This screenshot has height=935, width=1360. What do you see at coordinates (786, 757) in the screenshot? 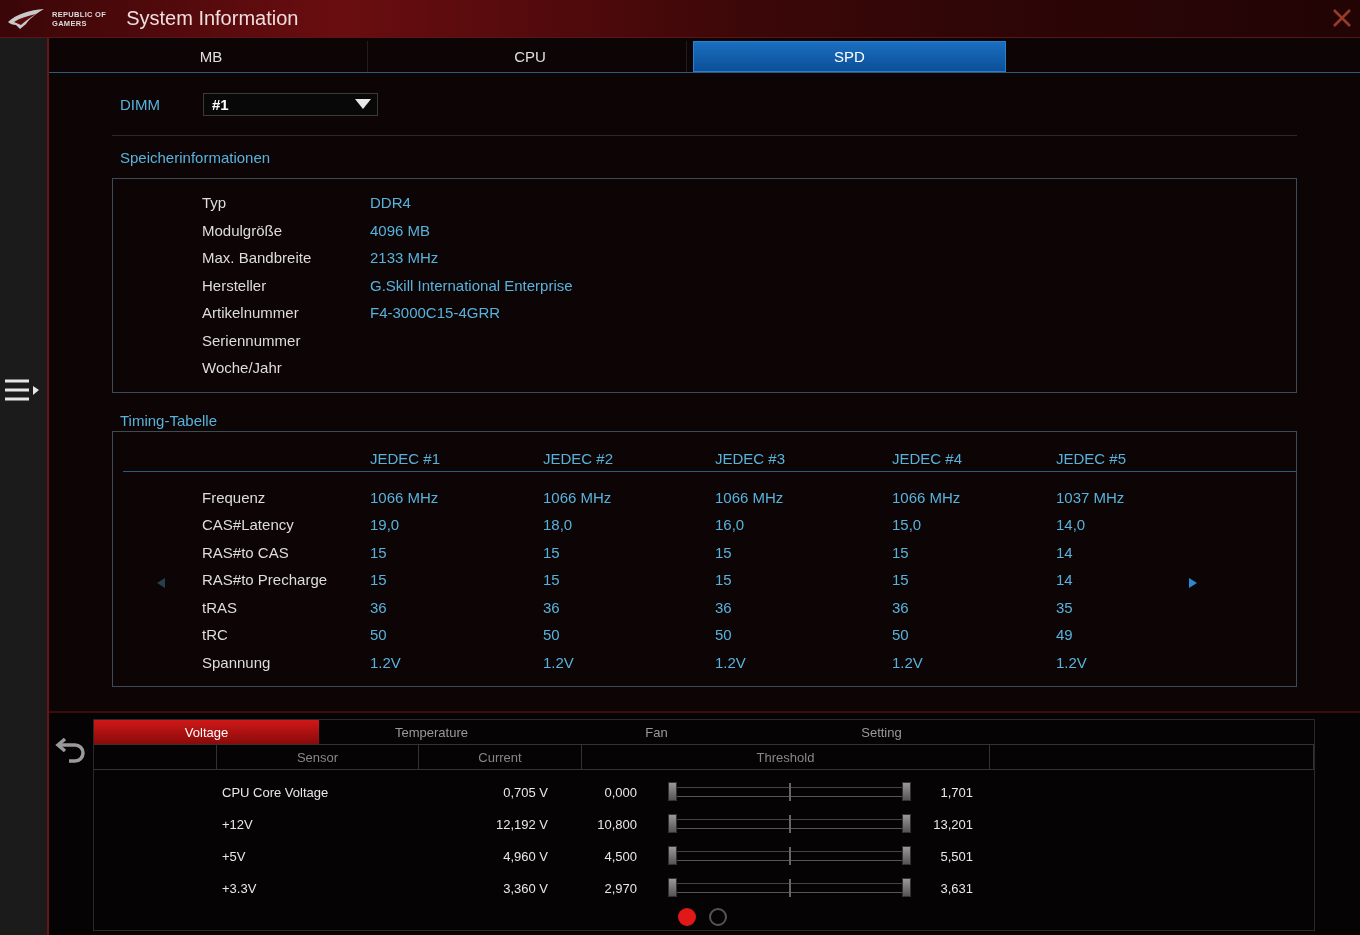
I see `column-header: Threshold` at bounding box center [786, 757].